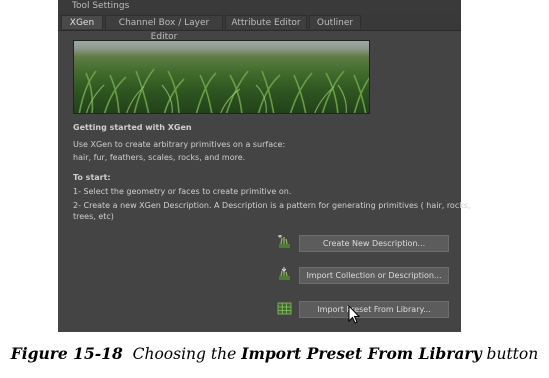 The width and height of the screenshot is (549, 378). What do you see at coordinates (92, 177) in the screenshot?
I see `to-start-heading: To start:` at bounding box center [92, 177].